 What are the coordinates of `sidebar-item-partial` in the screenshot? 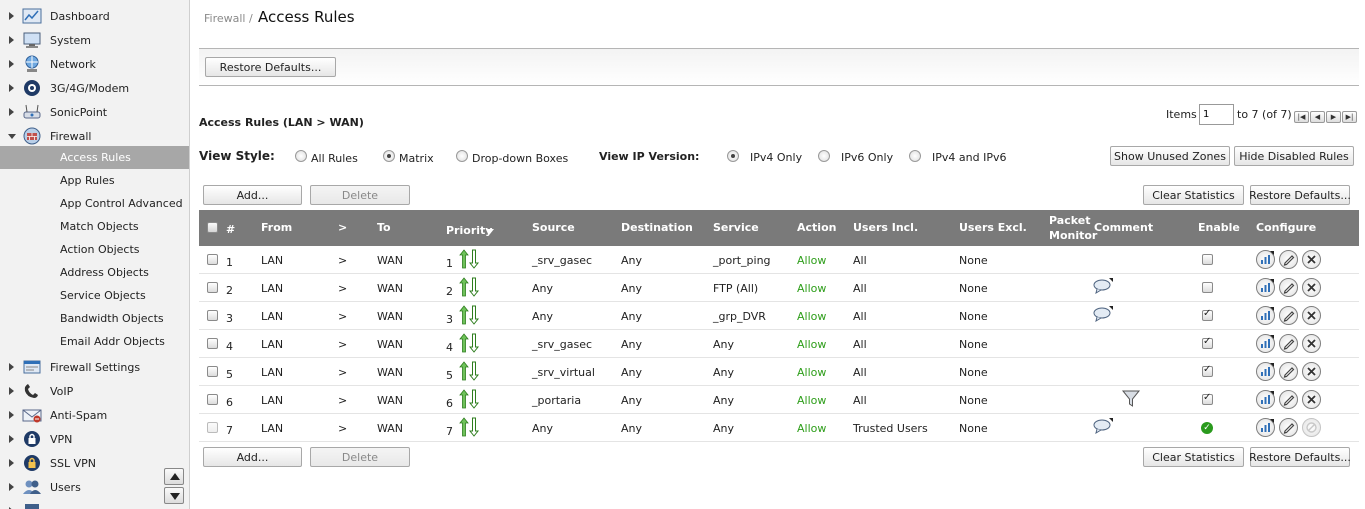 It's located at (94, 504).